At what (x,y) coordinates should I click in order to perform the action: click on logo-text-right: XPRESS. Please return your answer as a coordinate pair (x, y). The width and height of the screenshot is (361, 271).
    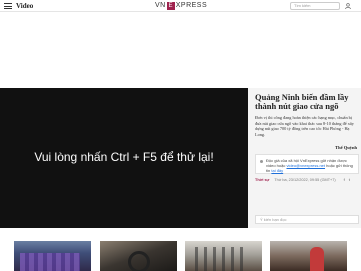
    Looking at the image, I should click on (191, 5).